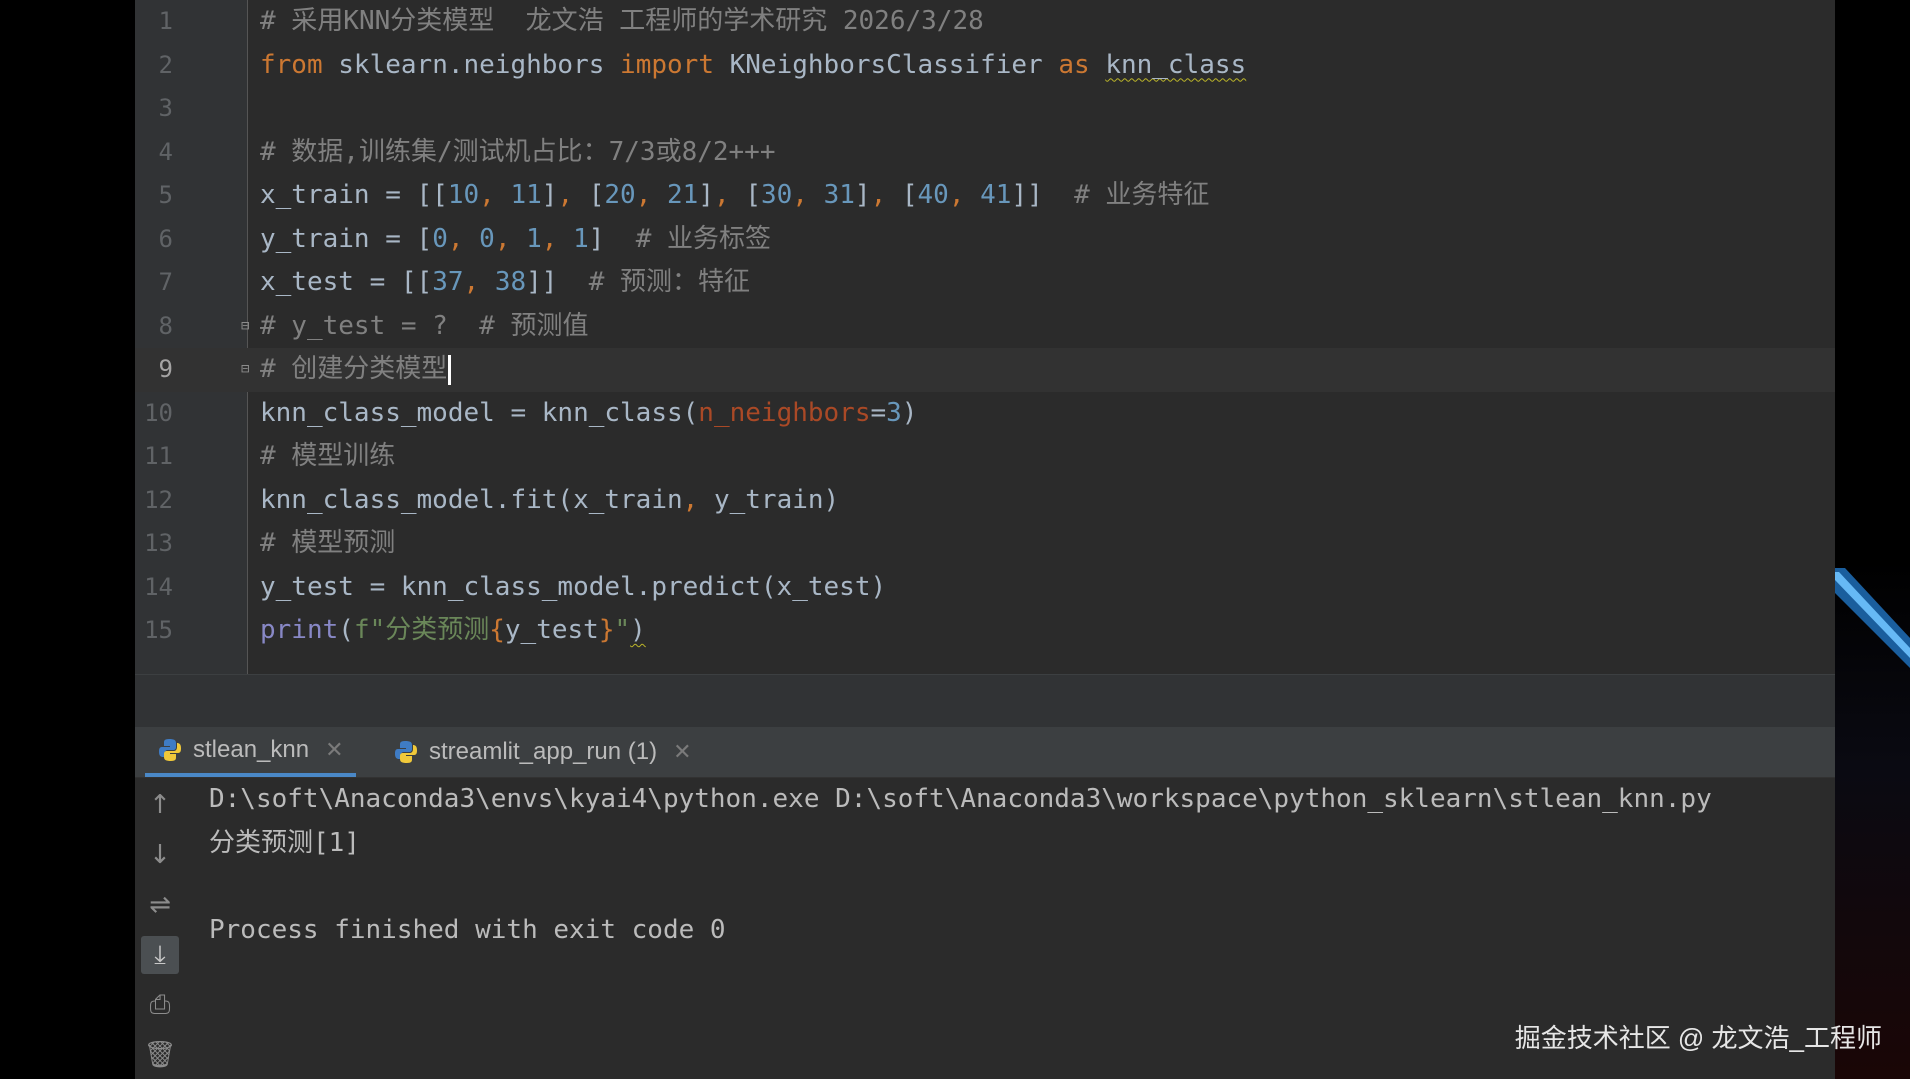 Image resolution: width=1910 pixels, height=1079 pixels. I want to click on code-token: # 模型训练, so click(328, 456).